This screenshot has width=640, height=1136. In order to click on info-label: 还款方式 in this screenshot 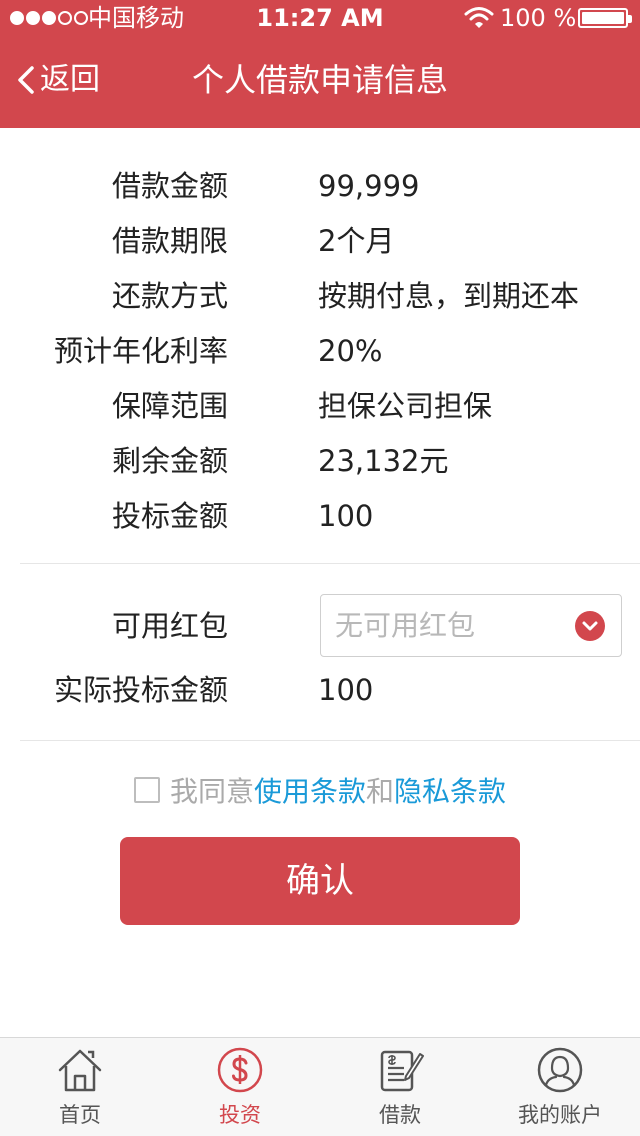, I will do `click(169, 296)`.